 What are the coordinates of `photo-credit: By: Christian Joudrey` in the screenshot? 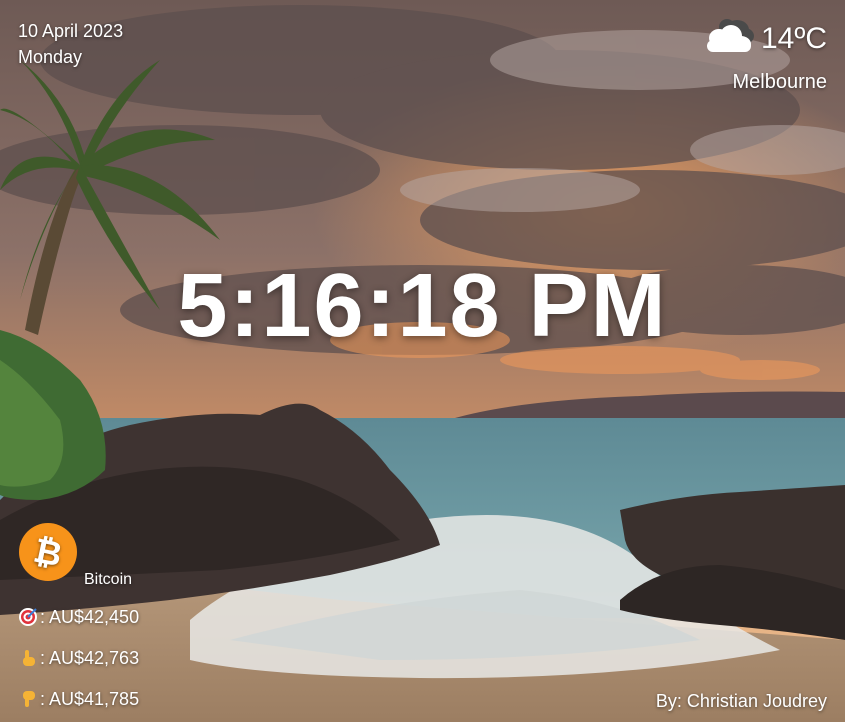 It's located at (741, 701).